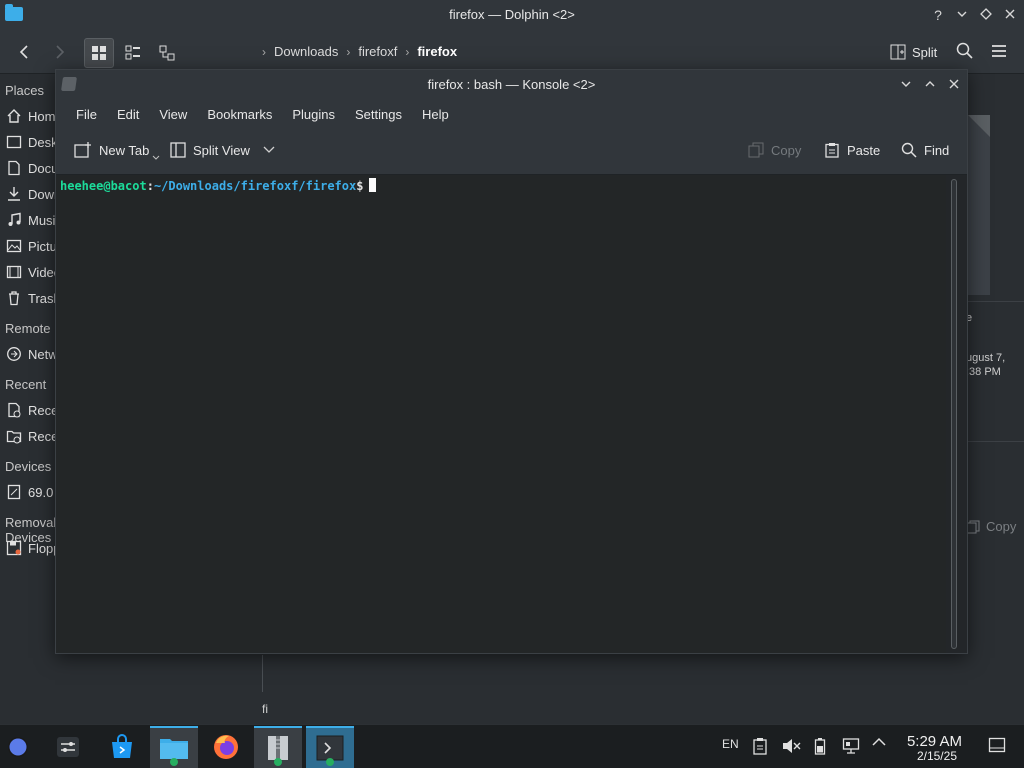  What do you see at coordinates (851, 746) in the screenshot?
I see `network-tray-button` at bounding box center [851, 746].